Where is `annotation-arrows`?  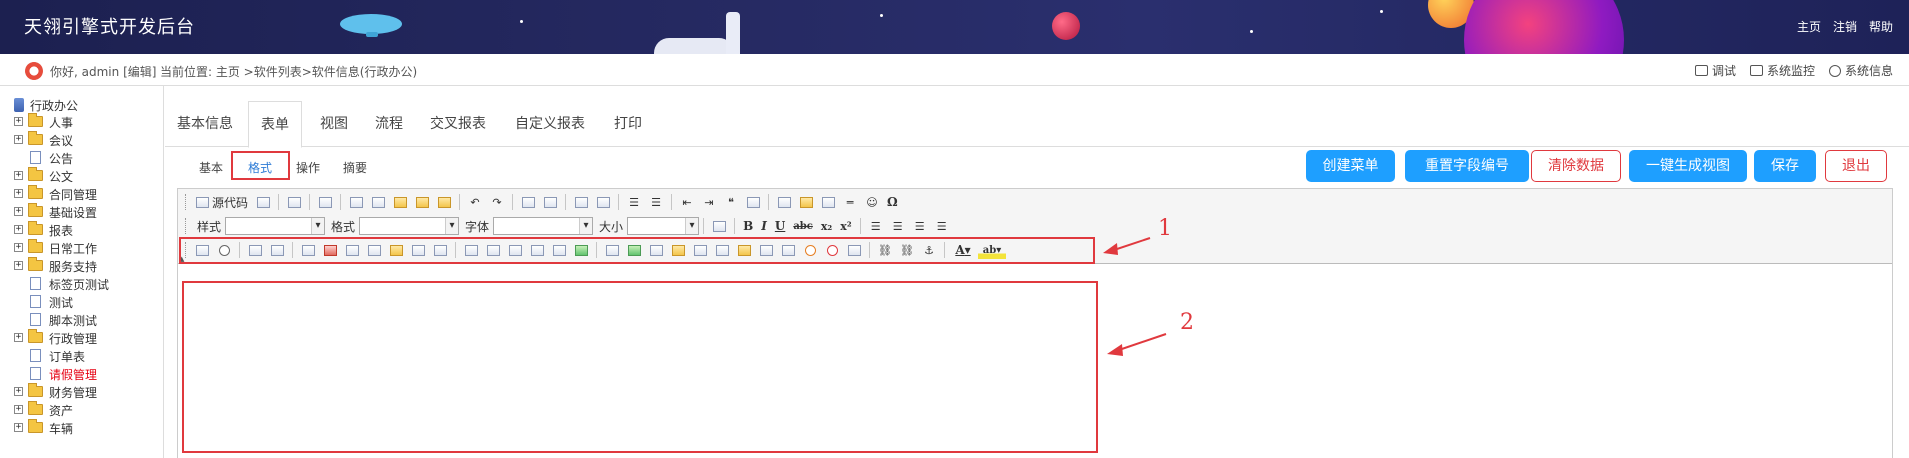 annotation-arrows is located at coordinates (1135, 296).